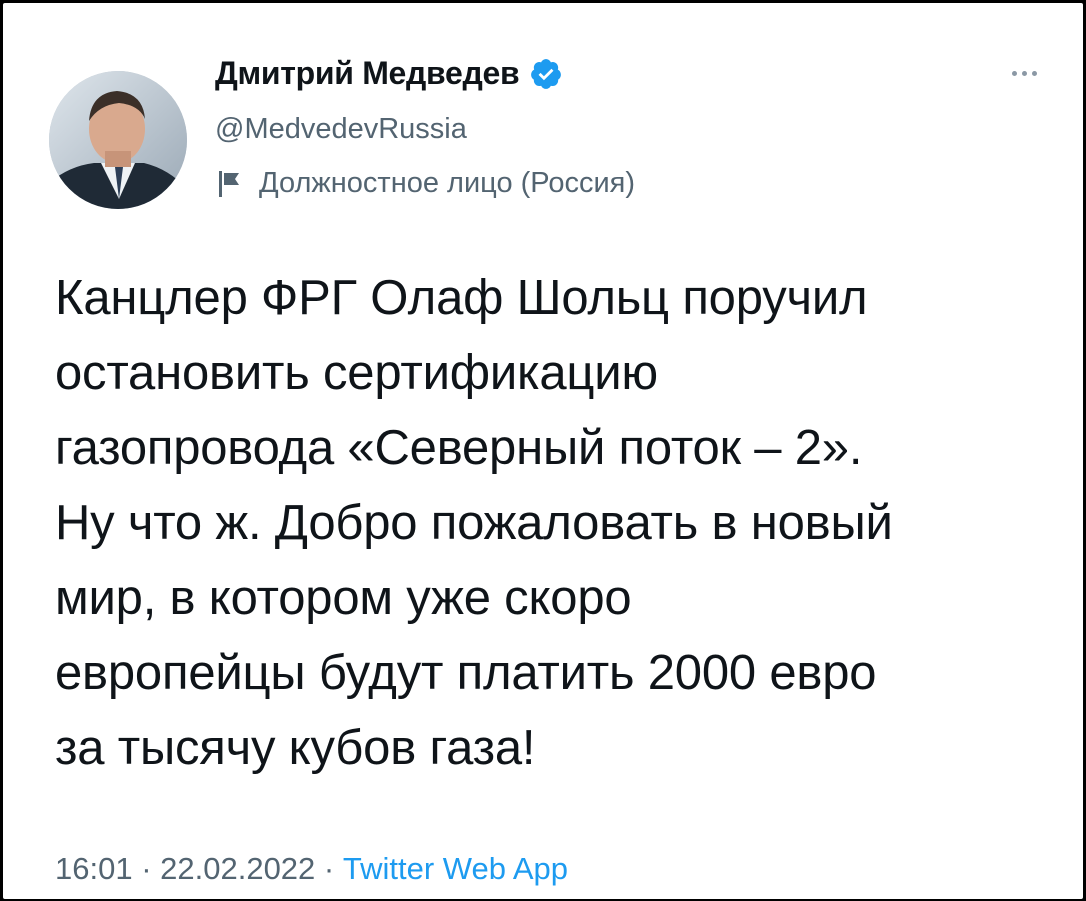 This screenshot has height=901, width=1086. Describe the element at coordinates (341, 129) in the screenshot. I see `author-handle: @MedvedevRussia` at that location.